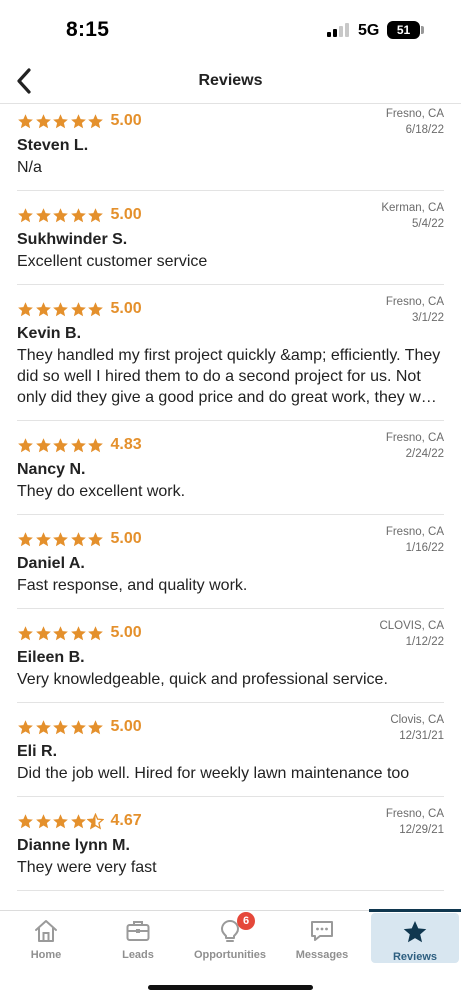 This screenshot has width=461, height=1000. What do you see at coordinates (230, 727) in the screenshot?
I see `review-header: 5.00 Clovis, CA 12/31/21` at bounding box center [230, 727].